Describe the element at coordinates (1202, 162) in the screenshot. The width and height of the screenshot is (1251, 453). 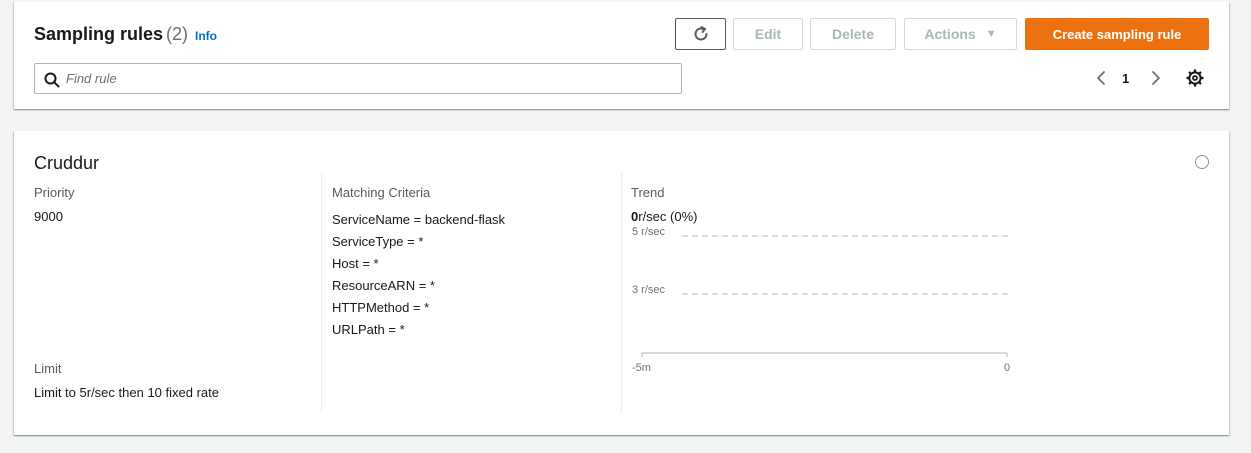
I see `rule-select-radio` at that location.